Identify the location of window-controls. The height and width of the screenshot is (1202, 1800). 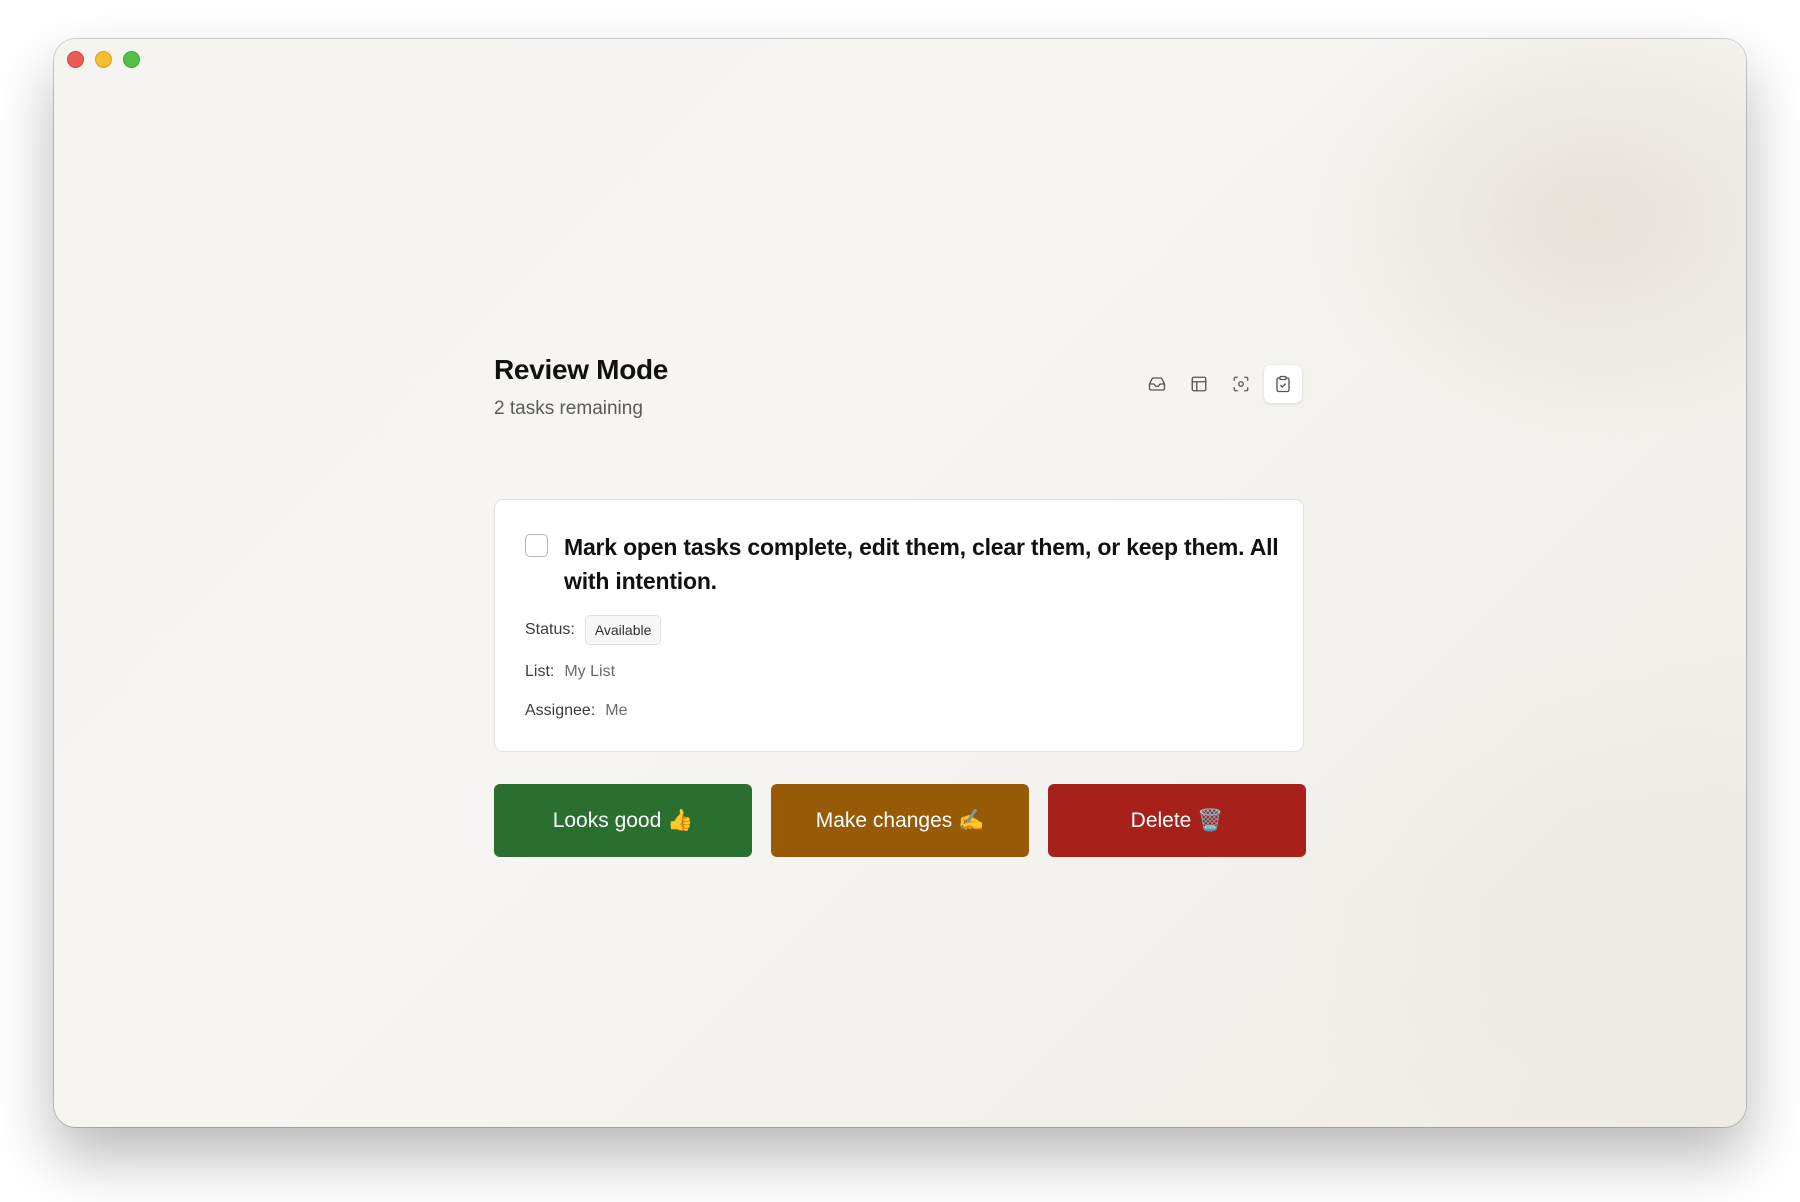
(103, 59).